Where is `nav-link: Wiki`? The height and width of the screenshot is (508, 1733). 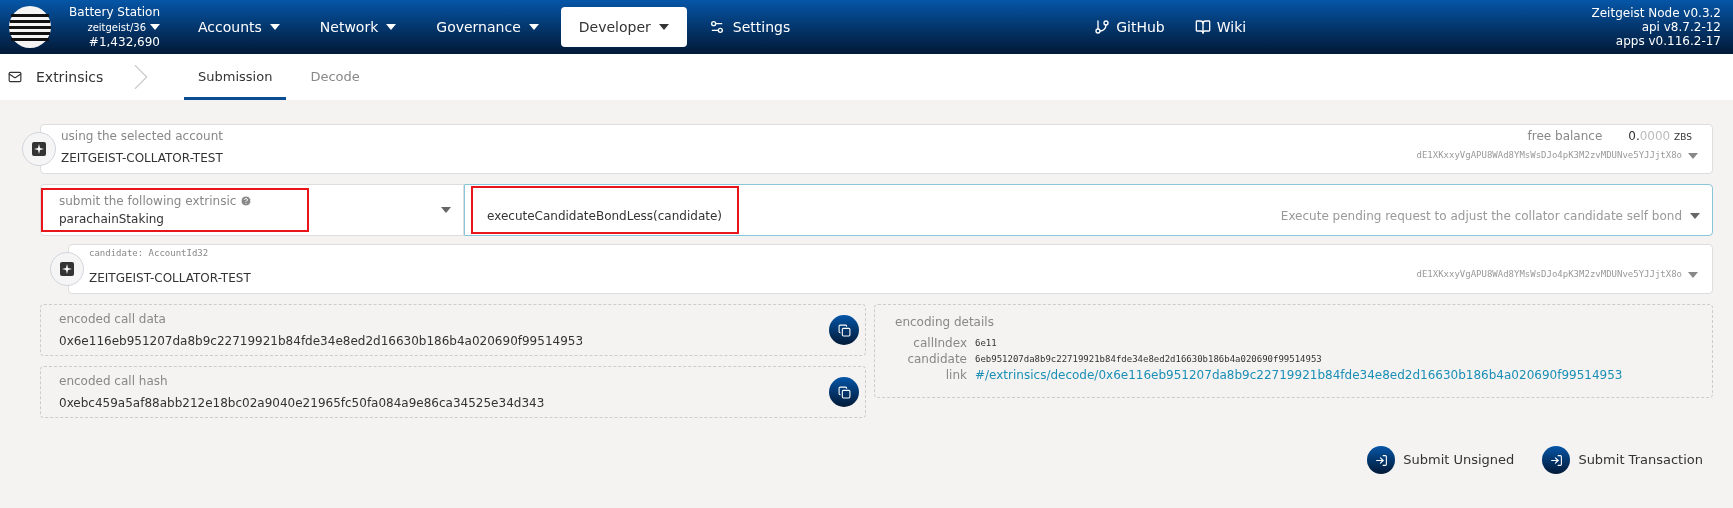
nav-link: Wiki is located at coordinates (1220, 27).